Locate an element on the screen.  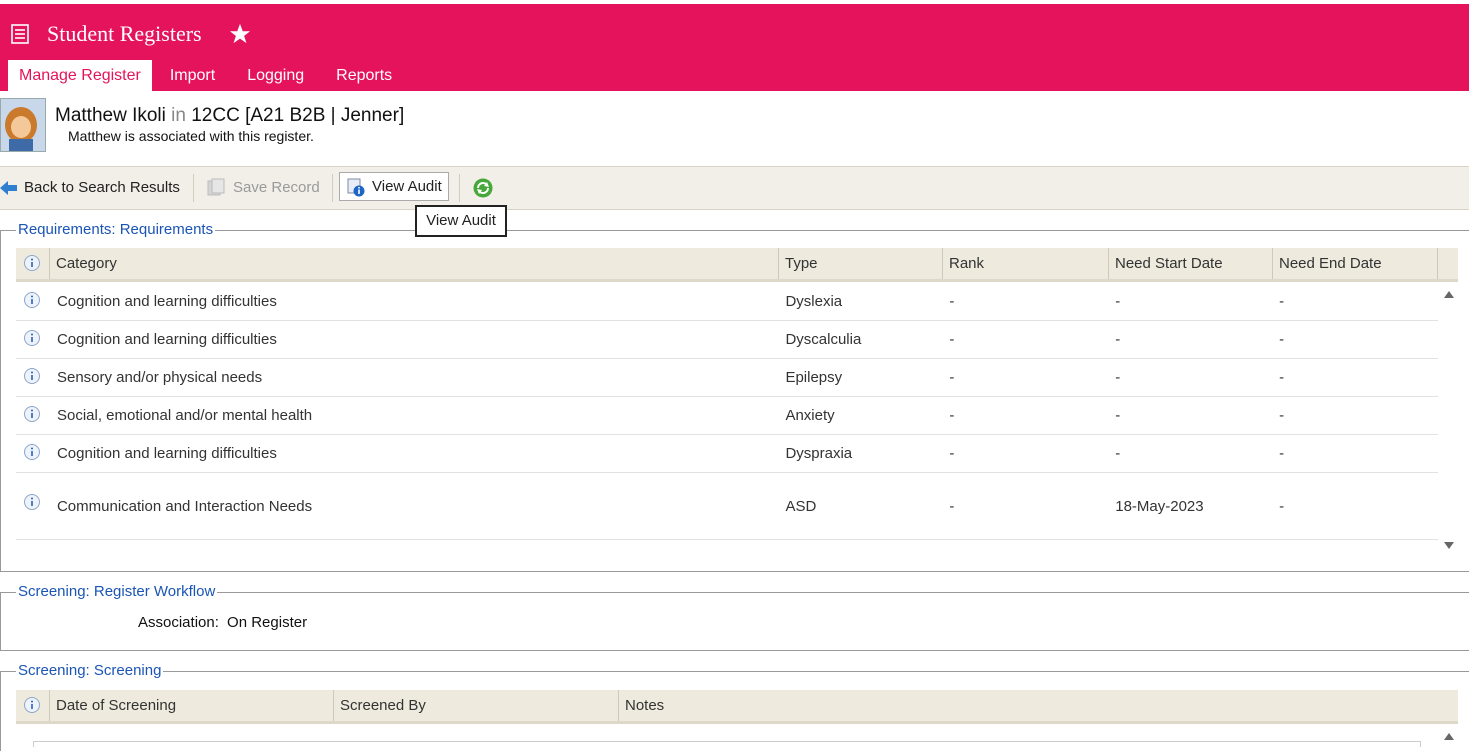
column-header-need-end-date: Need End Date is located at coordinates (1355, 263).